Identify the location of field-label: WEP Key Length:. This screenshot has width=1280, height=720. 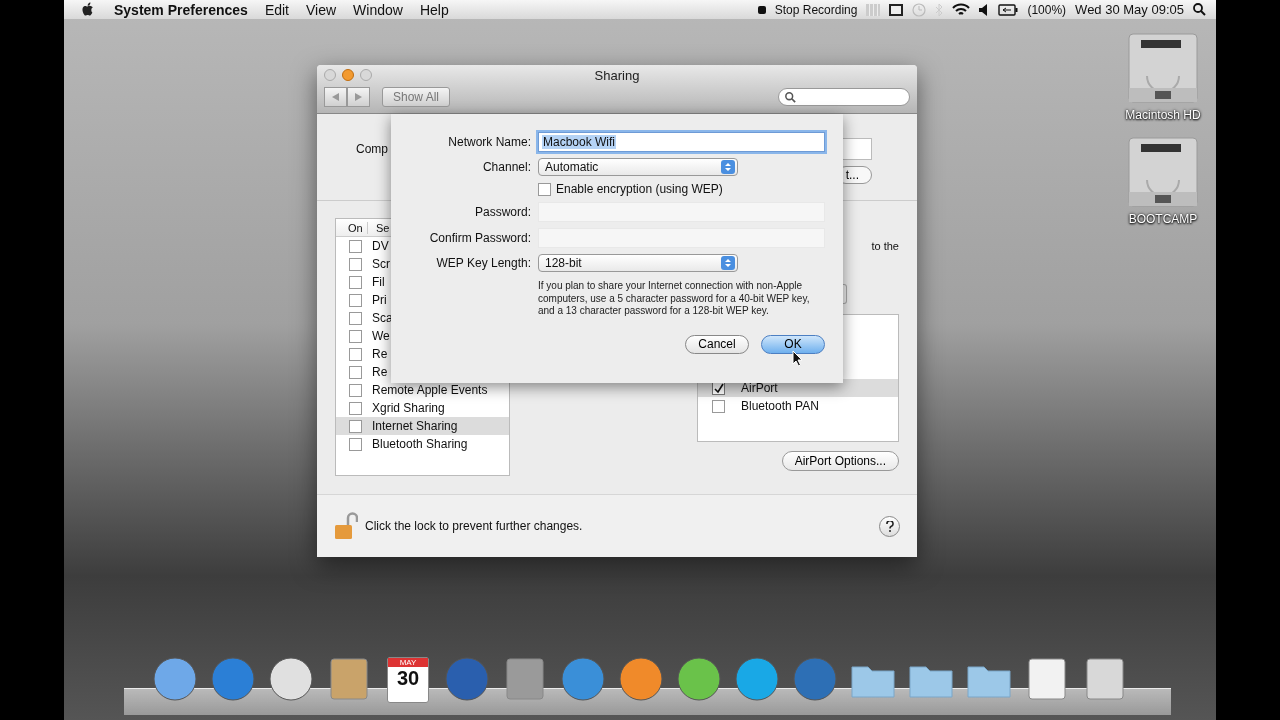
(483, 263).